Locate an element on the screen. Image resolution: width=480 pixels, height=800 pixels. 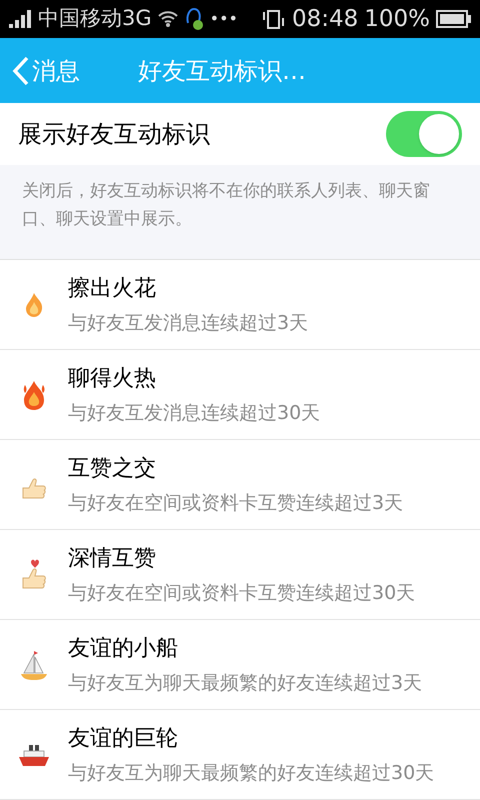
badge-title: 聊得火热 is located at coordinates (112, 378).